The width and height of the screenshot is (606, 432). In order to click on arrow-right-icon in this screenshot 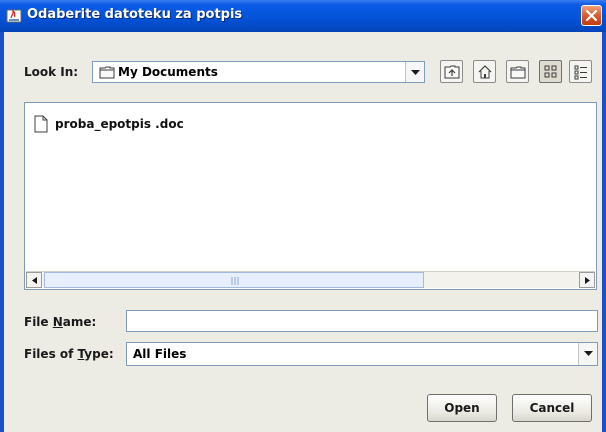, I will do `click(587, 280)`.